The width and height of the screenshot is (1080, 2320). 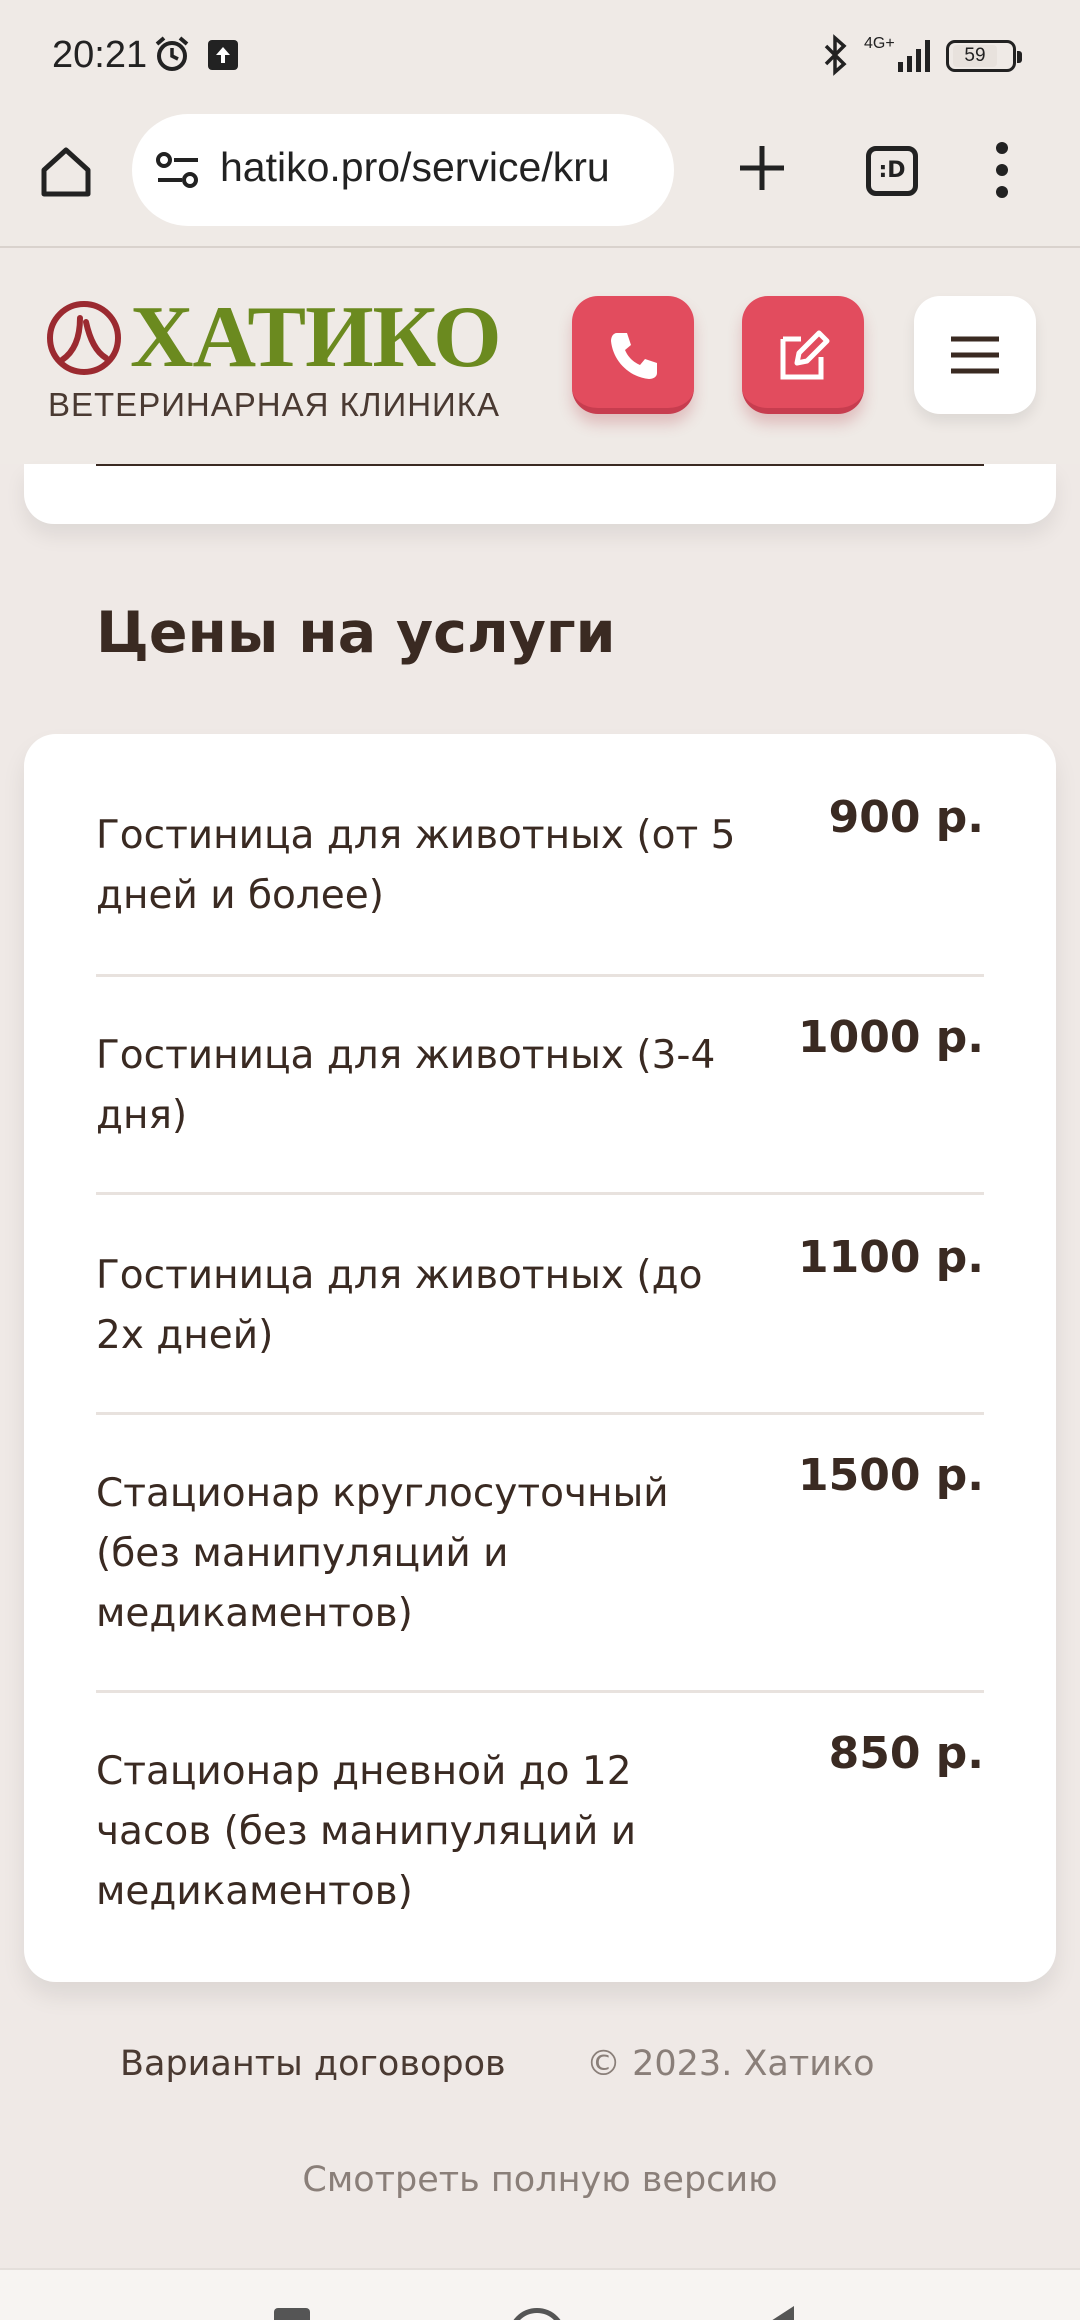 What do you see at coordinates (66, 172) in the screenshot?
I see `home-icon` at bounding box center [66, 172].